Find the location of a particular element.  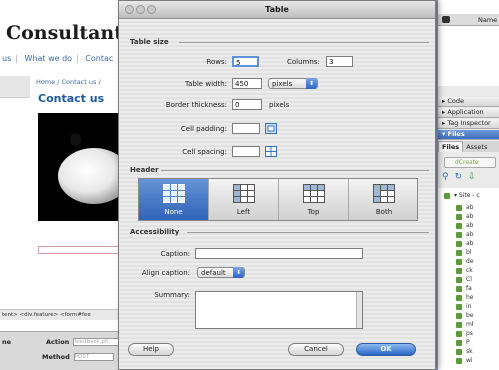

nav-link-us: us is located at coordinates (6, 58).